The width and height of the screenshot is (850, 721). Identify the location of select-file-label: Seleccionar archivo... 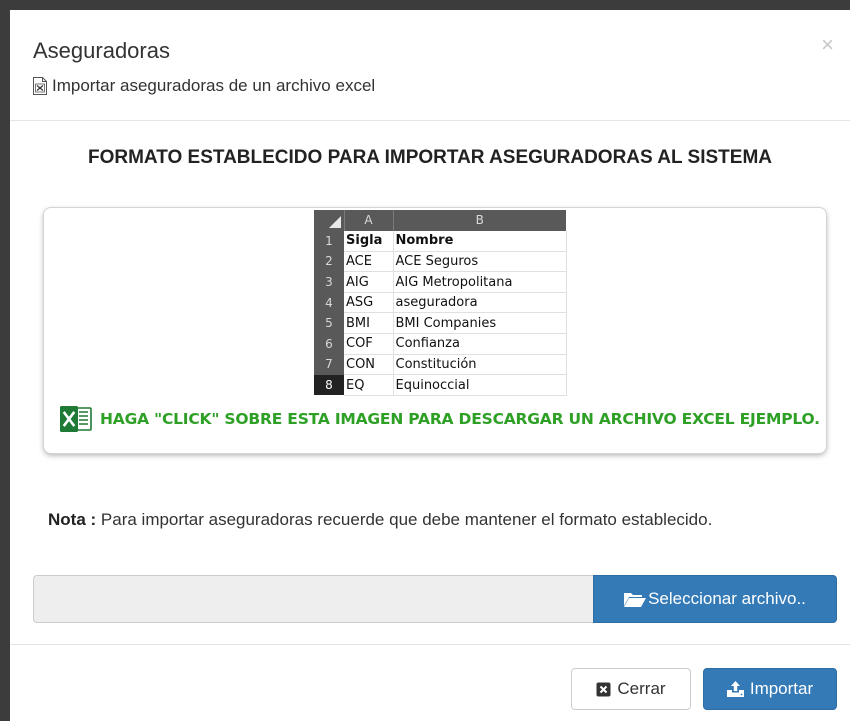
(727, 598).